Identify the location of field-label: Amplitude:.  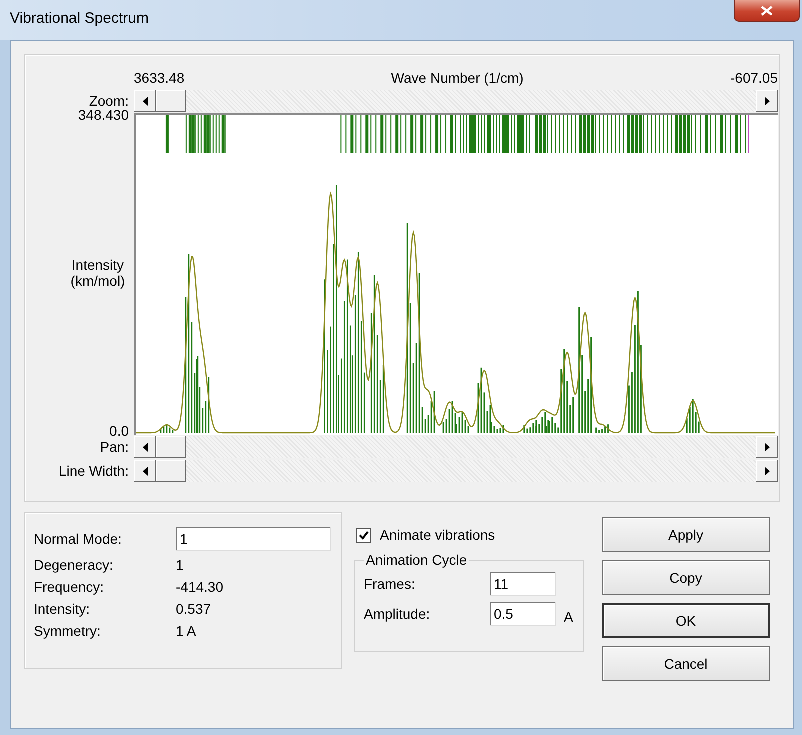
(398, 614).